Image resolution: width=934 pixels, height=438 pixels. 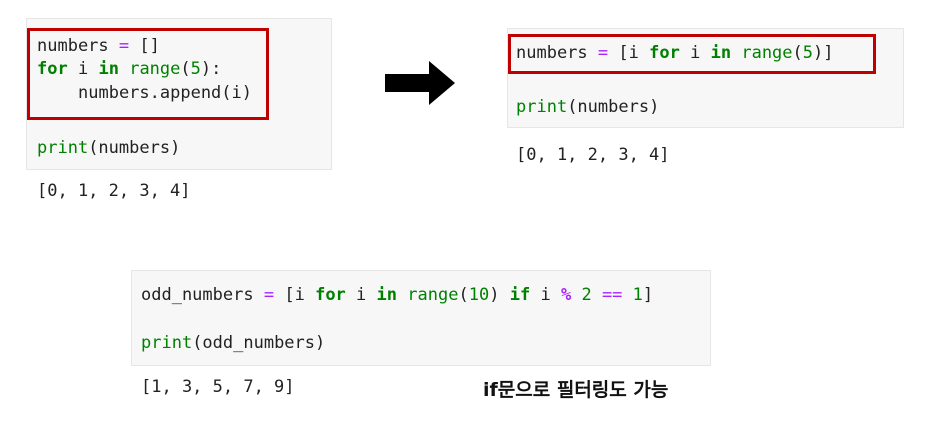 I want to click on annotation-text: if문으로 필터링도 가능, so click(x=576, y=390).